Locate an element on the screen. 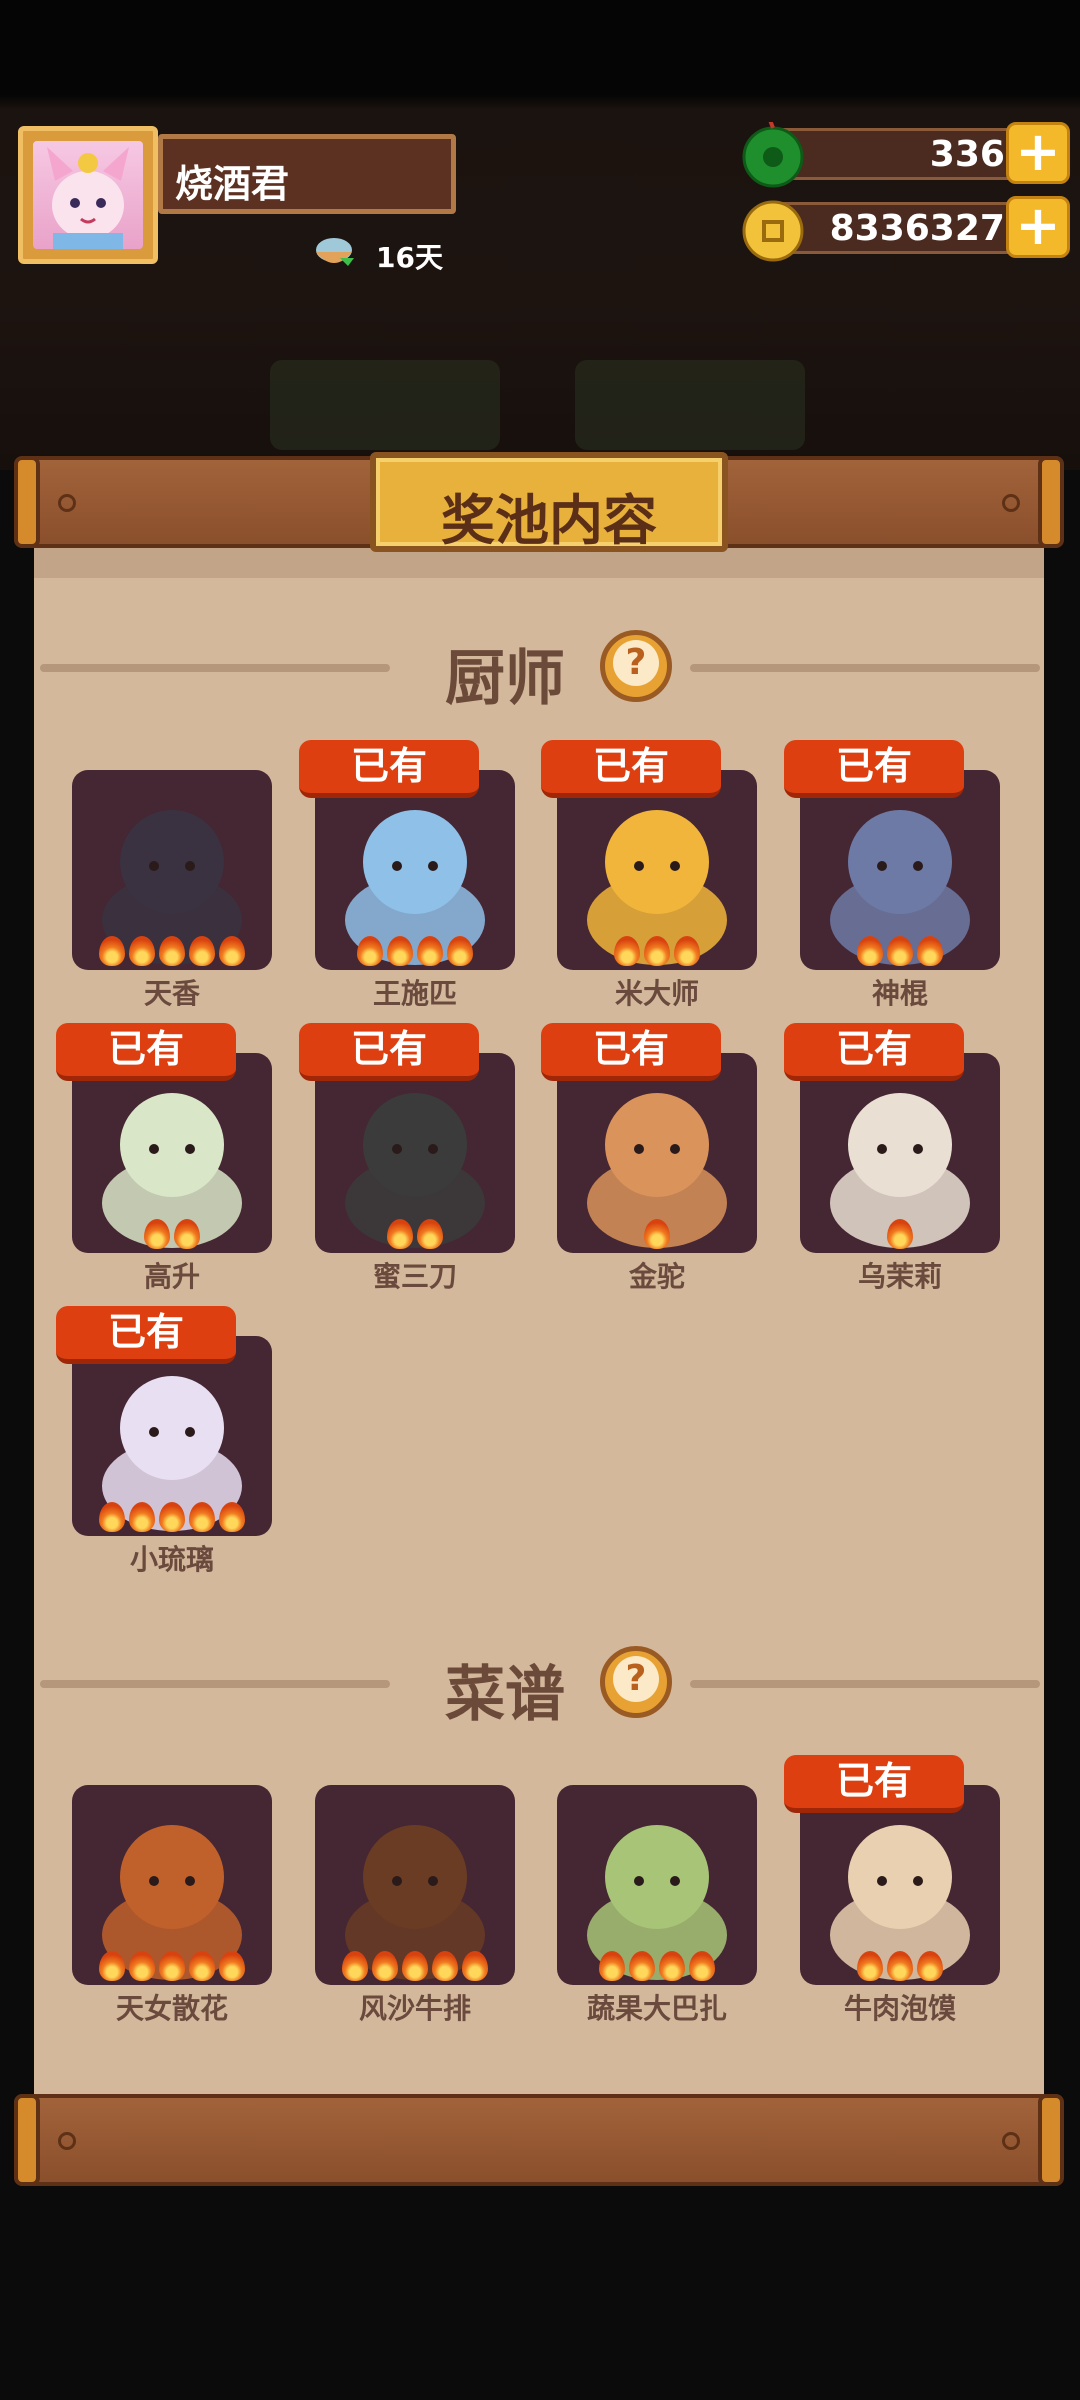 The height and width of the screenshot is (2400, 1080). card-name: 蔬果大巴扎 is located at coordinates (656, 2008).